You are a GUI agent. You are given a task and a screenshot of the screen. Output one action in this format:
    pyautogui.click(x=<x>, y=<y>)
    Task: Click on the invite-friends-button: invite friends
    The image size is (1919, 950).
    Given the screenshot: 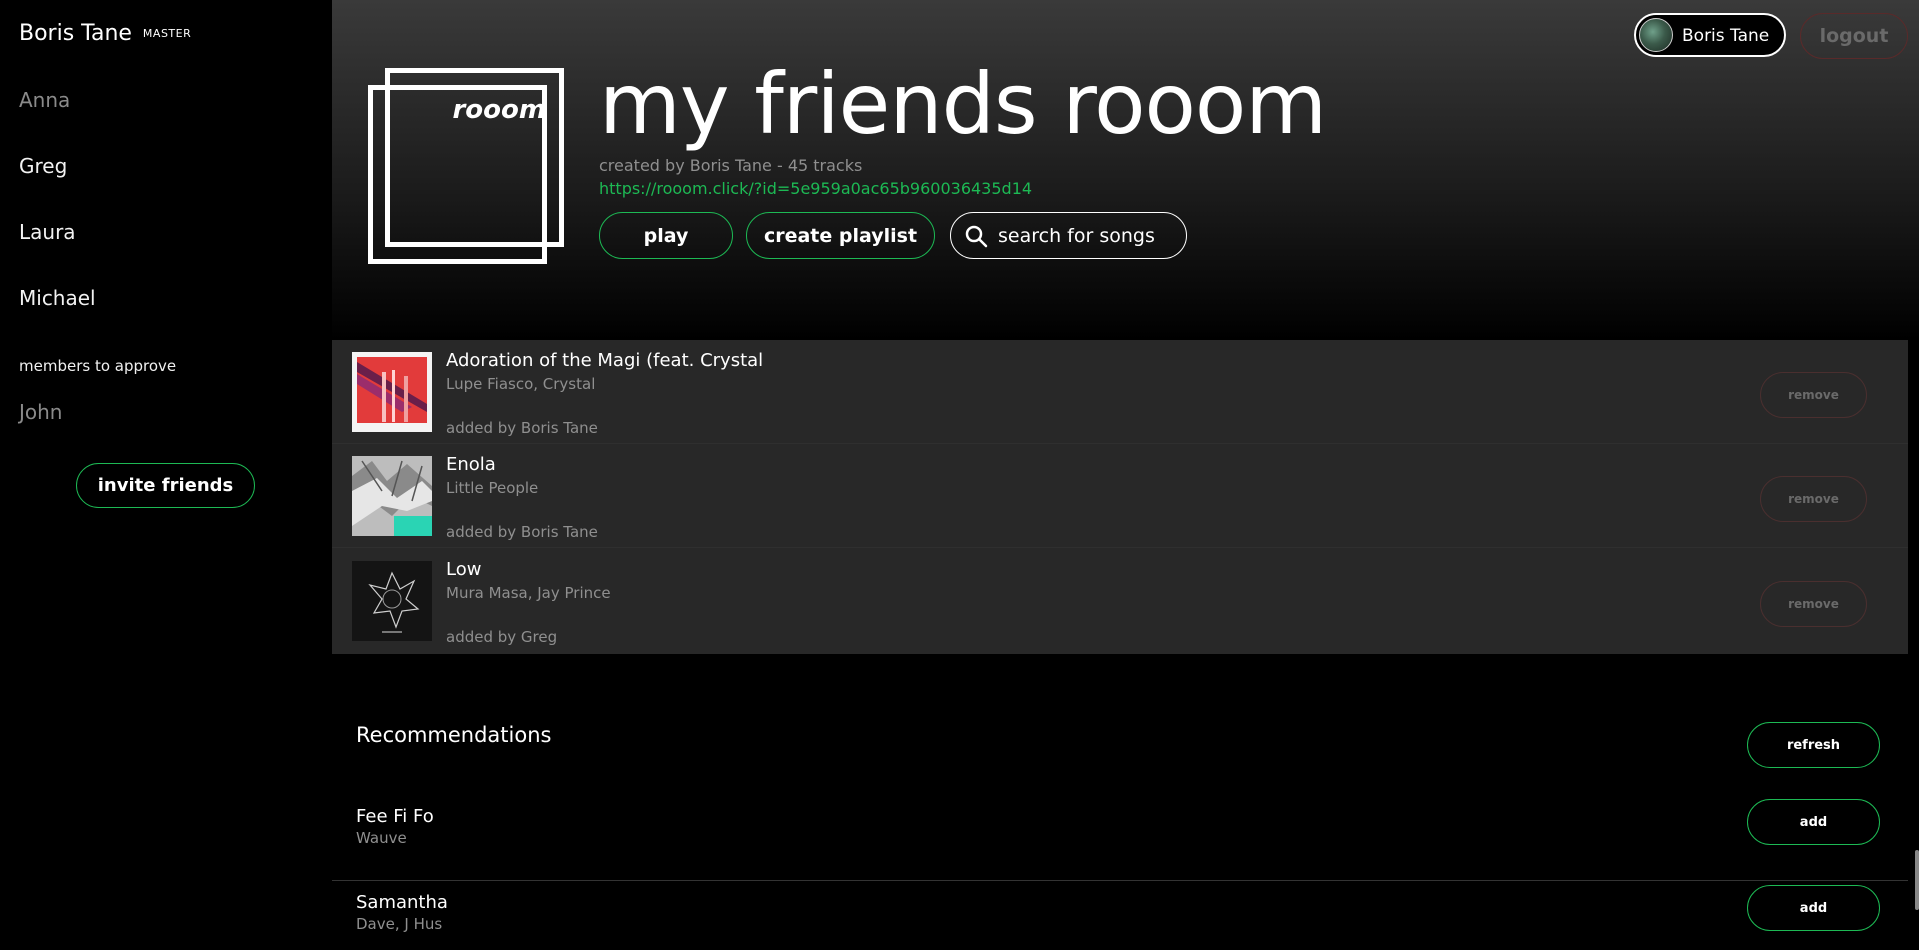 What is the action you would take?
    pyautogui.click(x=165, y=485)
    